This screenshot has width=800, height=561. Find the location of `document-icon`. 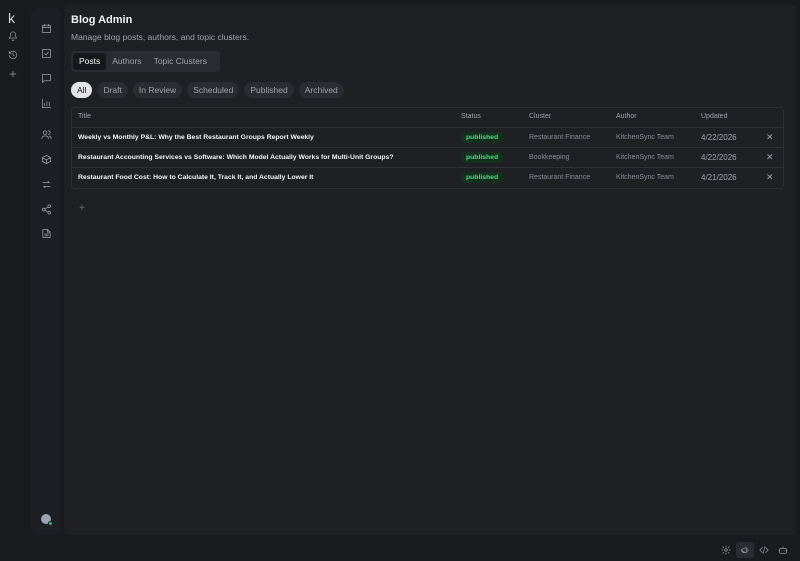

document-icon is located at coordinates (46, 233).